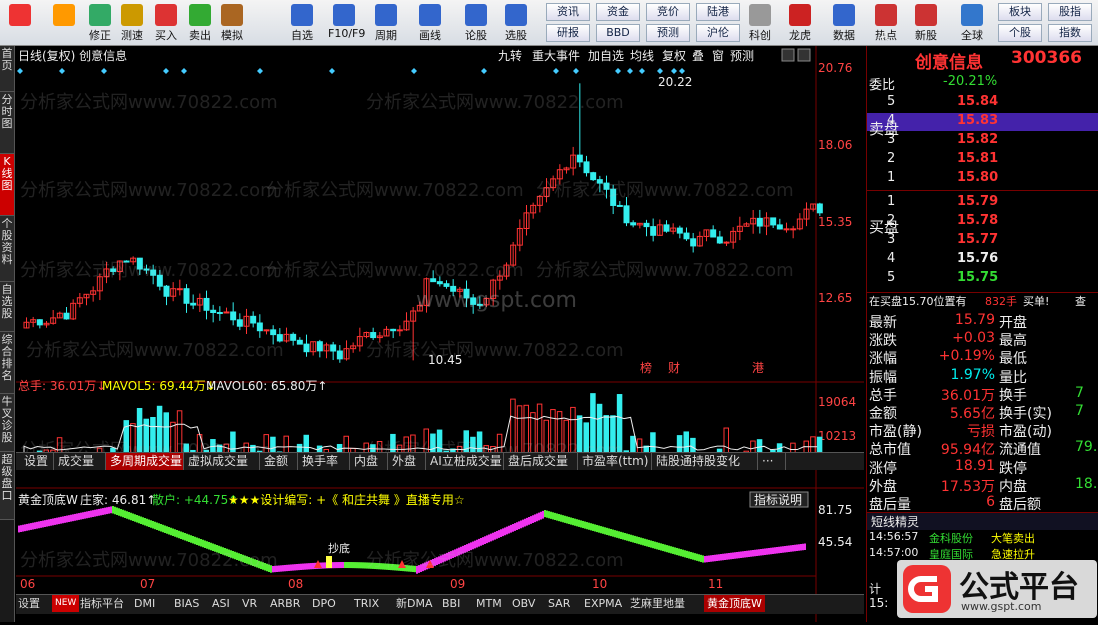 The image size is (1098, 625). I want to click on ind-tab-3: DMI, so click(144, 603).